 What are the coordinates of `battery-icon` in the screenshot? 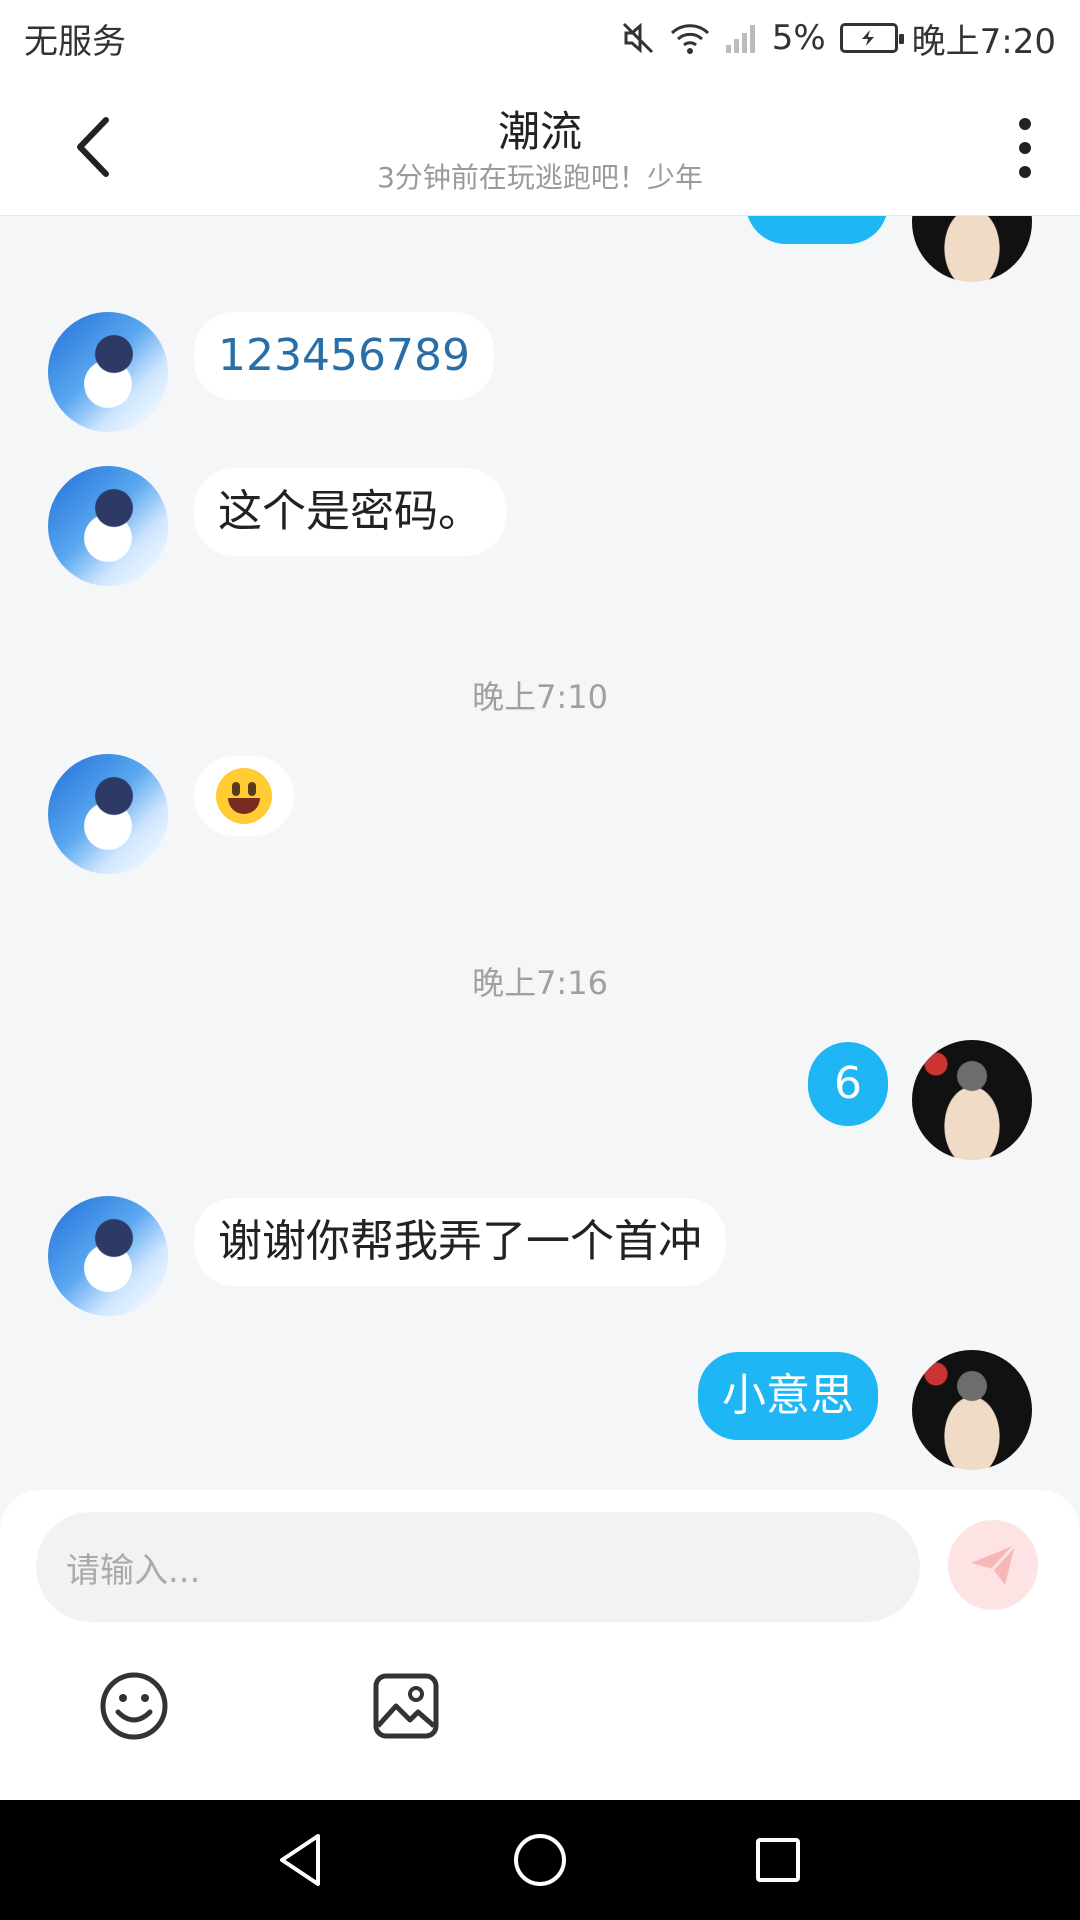 It's located at (871, 38).